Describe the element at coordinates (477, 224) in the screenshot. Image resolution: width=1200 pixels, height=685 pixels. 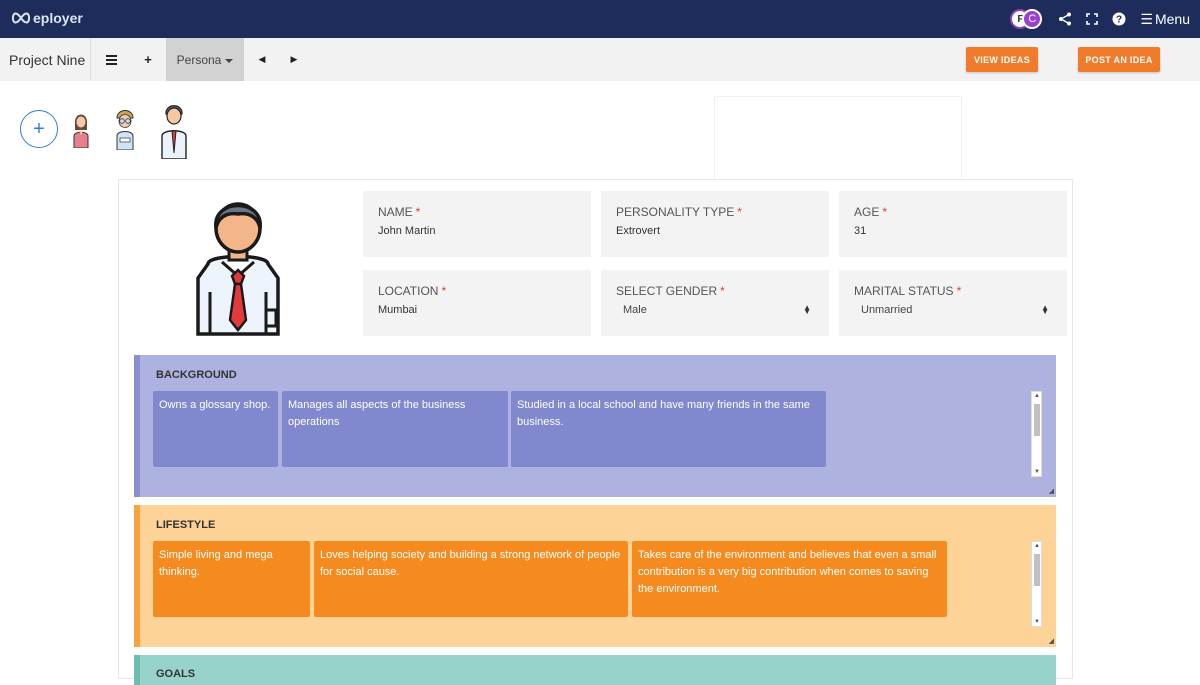
I see `name-field: NAME * John Martin` at that location.